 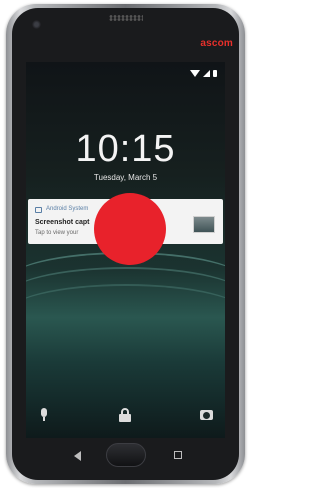 What do you see at coordinates (38, 210) in the screenshot?
I see `screenshot-app-icon` at bounding box center [38, 210].